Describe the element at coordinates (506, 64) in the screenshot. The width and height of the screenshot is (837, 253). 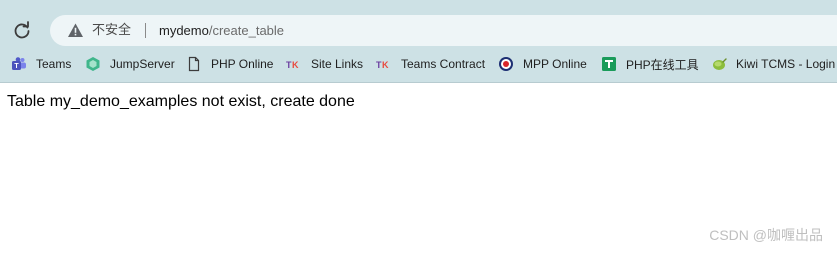
I see `mpp-target-icon` at that location.